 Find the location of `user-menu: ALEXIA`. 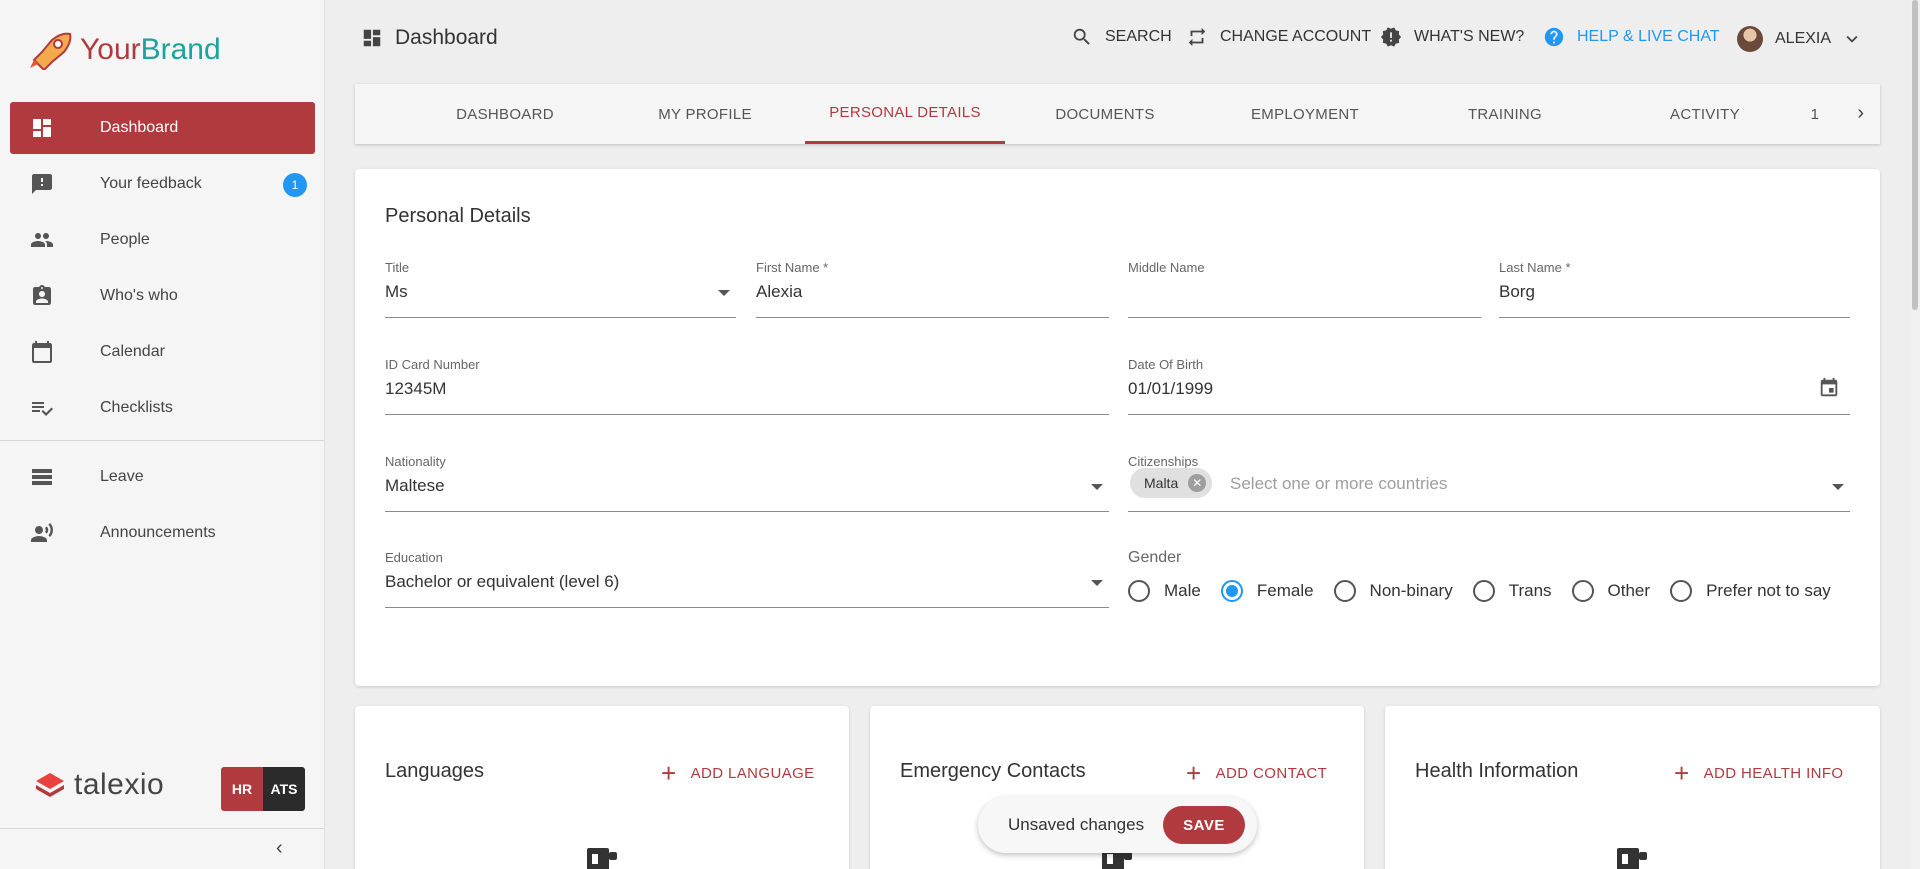

user-menu: ALEXIA is located at coordinates (1800, 39).